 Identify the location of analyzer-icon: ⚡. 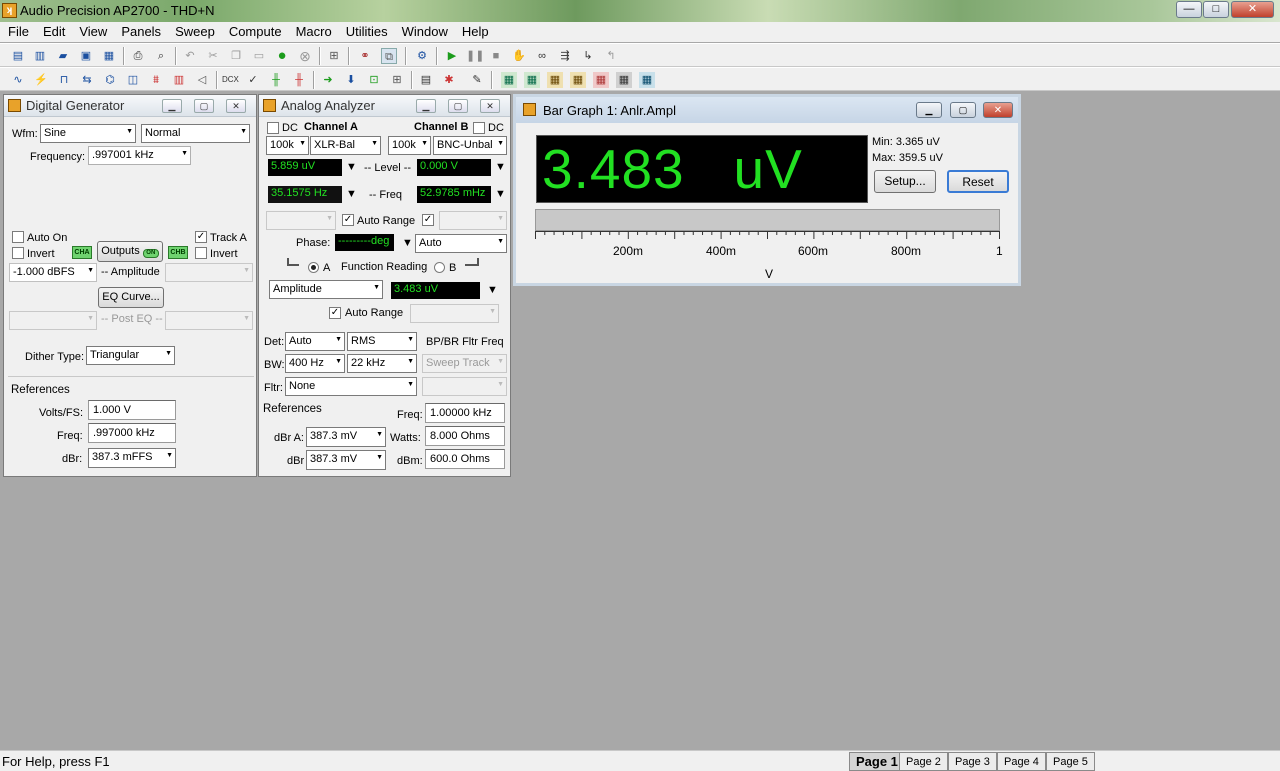
(41, 80).